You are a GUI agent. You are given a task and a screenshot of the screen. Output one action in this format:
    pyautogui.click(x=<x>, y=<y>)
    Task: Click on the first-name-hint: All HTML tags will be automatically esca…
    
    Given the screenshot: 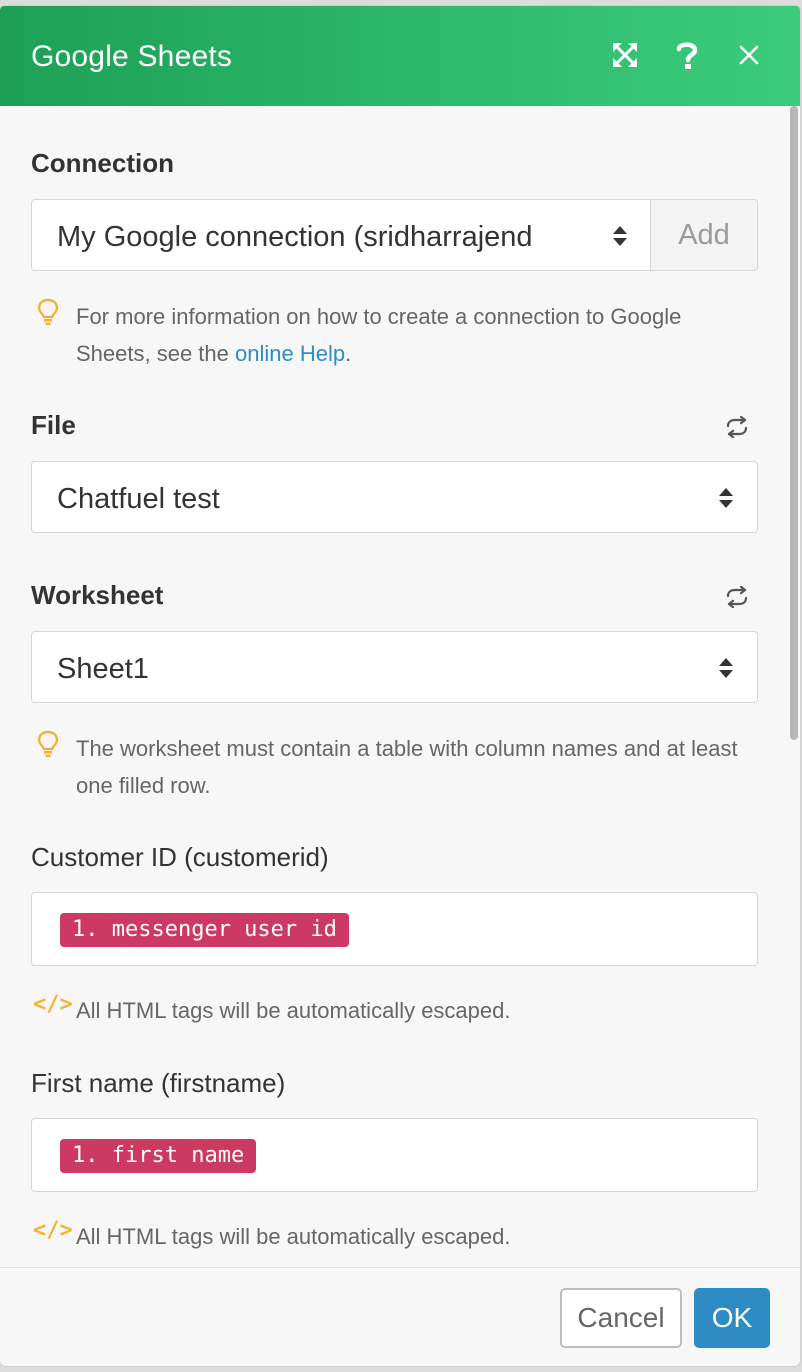 What is the action you would take?
    pyautogui.click(x=293, y=1236)
    